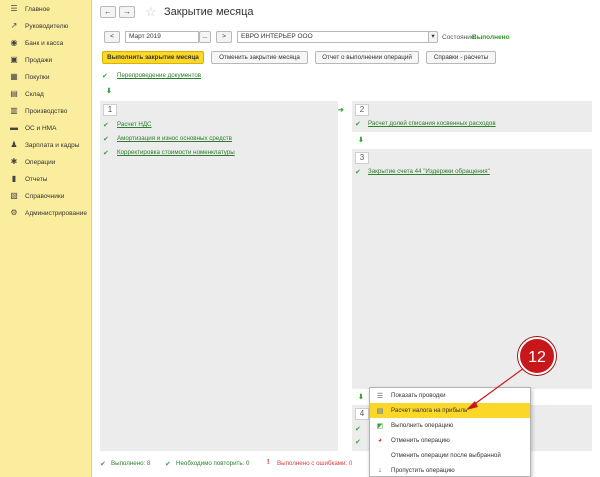 The width and height of the screenshot is (600, 477). Describe the element at coordinates (14, 42) in the screenshot. I see `bank-icon: ◉` at that location.